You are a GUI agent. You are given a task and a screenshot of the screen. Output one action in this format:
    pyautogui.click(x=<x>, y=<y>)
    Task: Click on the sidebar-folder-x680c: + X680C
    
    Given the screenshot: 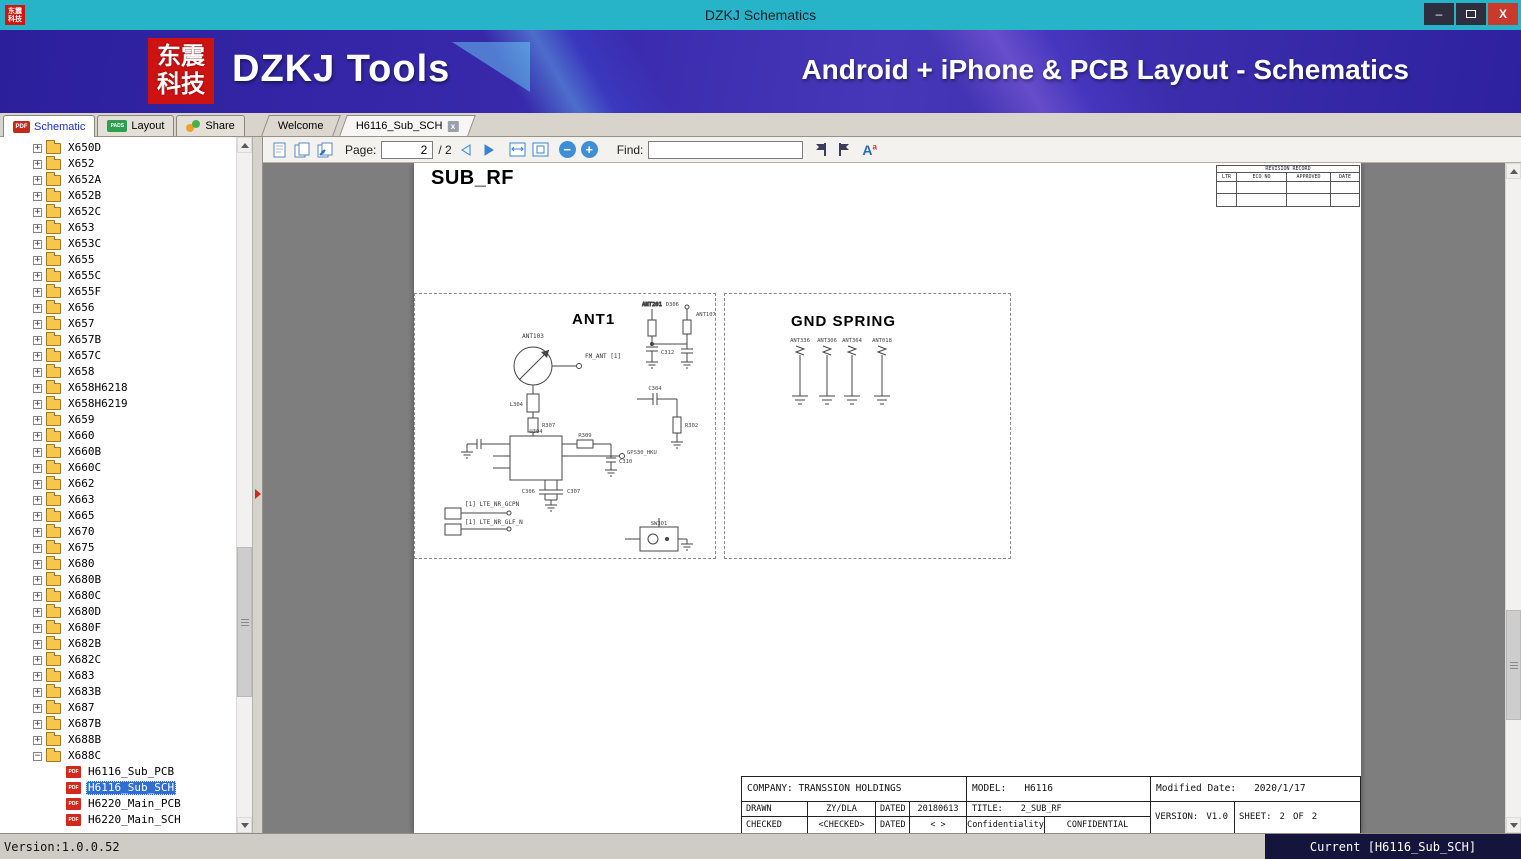 What is the action you would take?
    pyautogui.click(x=118, y=595)
    